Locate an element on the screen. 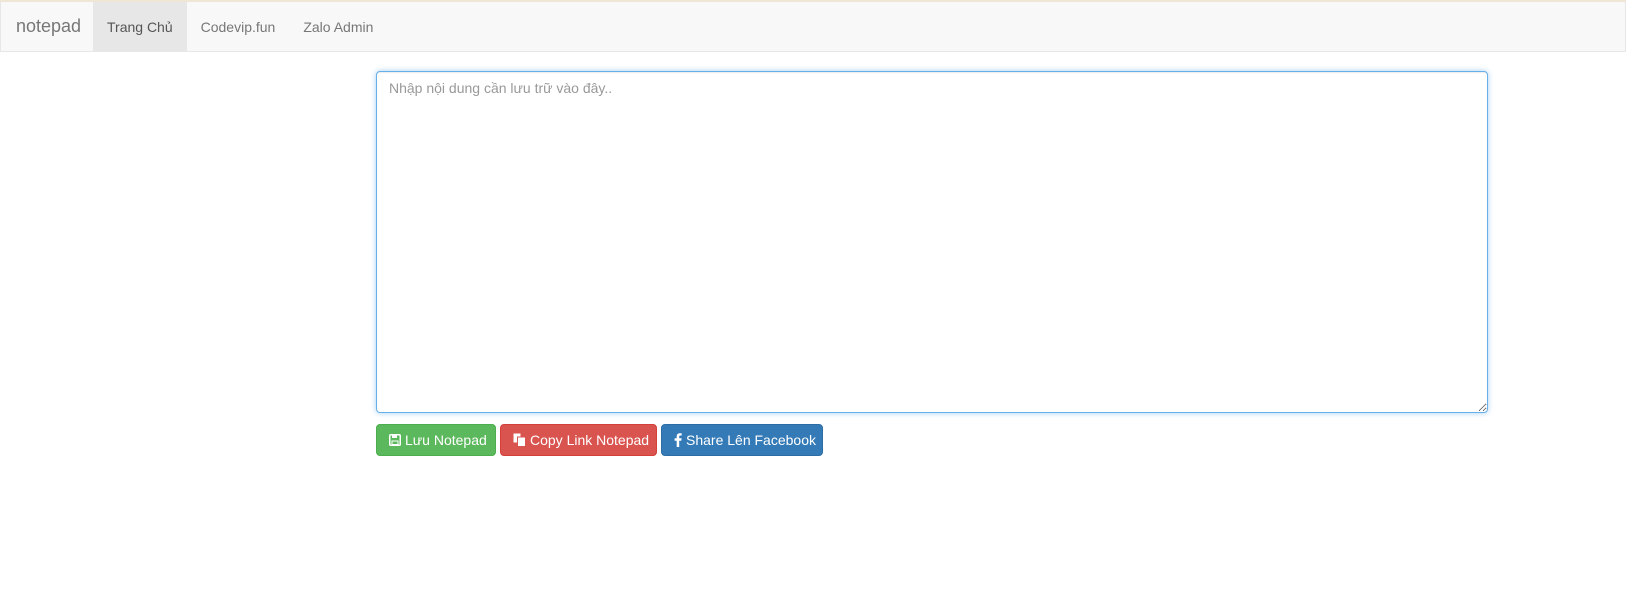  share-facebook-button: Share Lên Facebook is located at coordinates (742, 440).